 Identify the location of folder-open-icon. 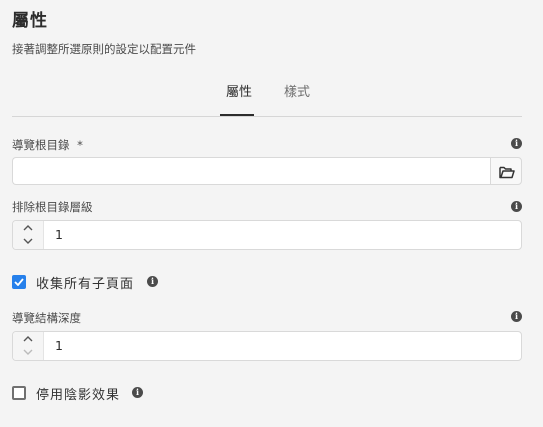
(507, 172).